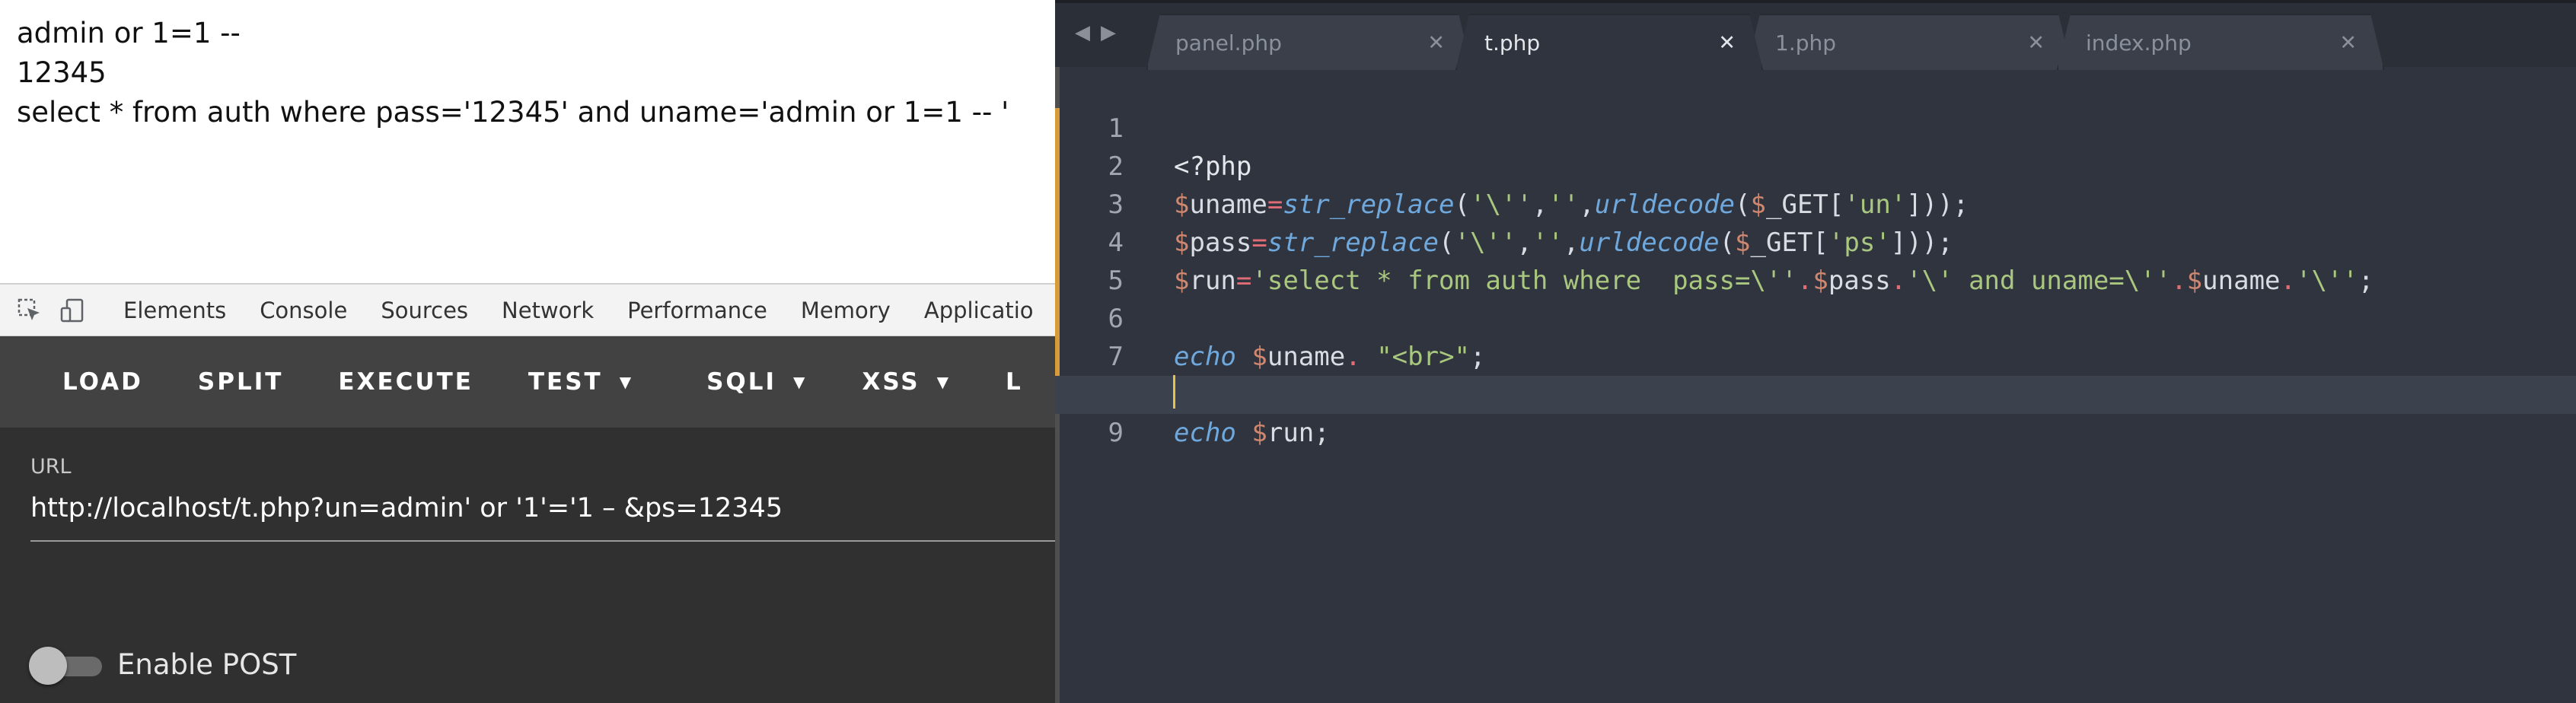 This screenshot has height=703, width=2576. What do you see at coordinates (1512, 43) in the screenshot?
I see `tab-label: t.php` at bounding box center [1512, 43].